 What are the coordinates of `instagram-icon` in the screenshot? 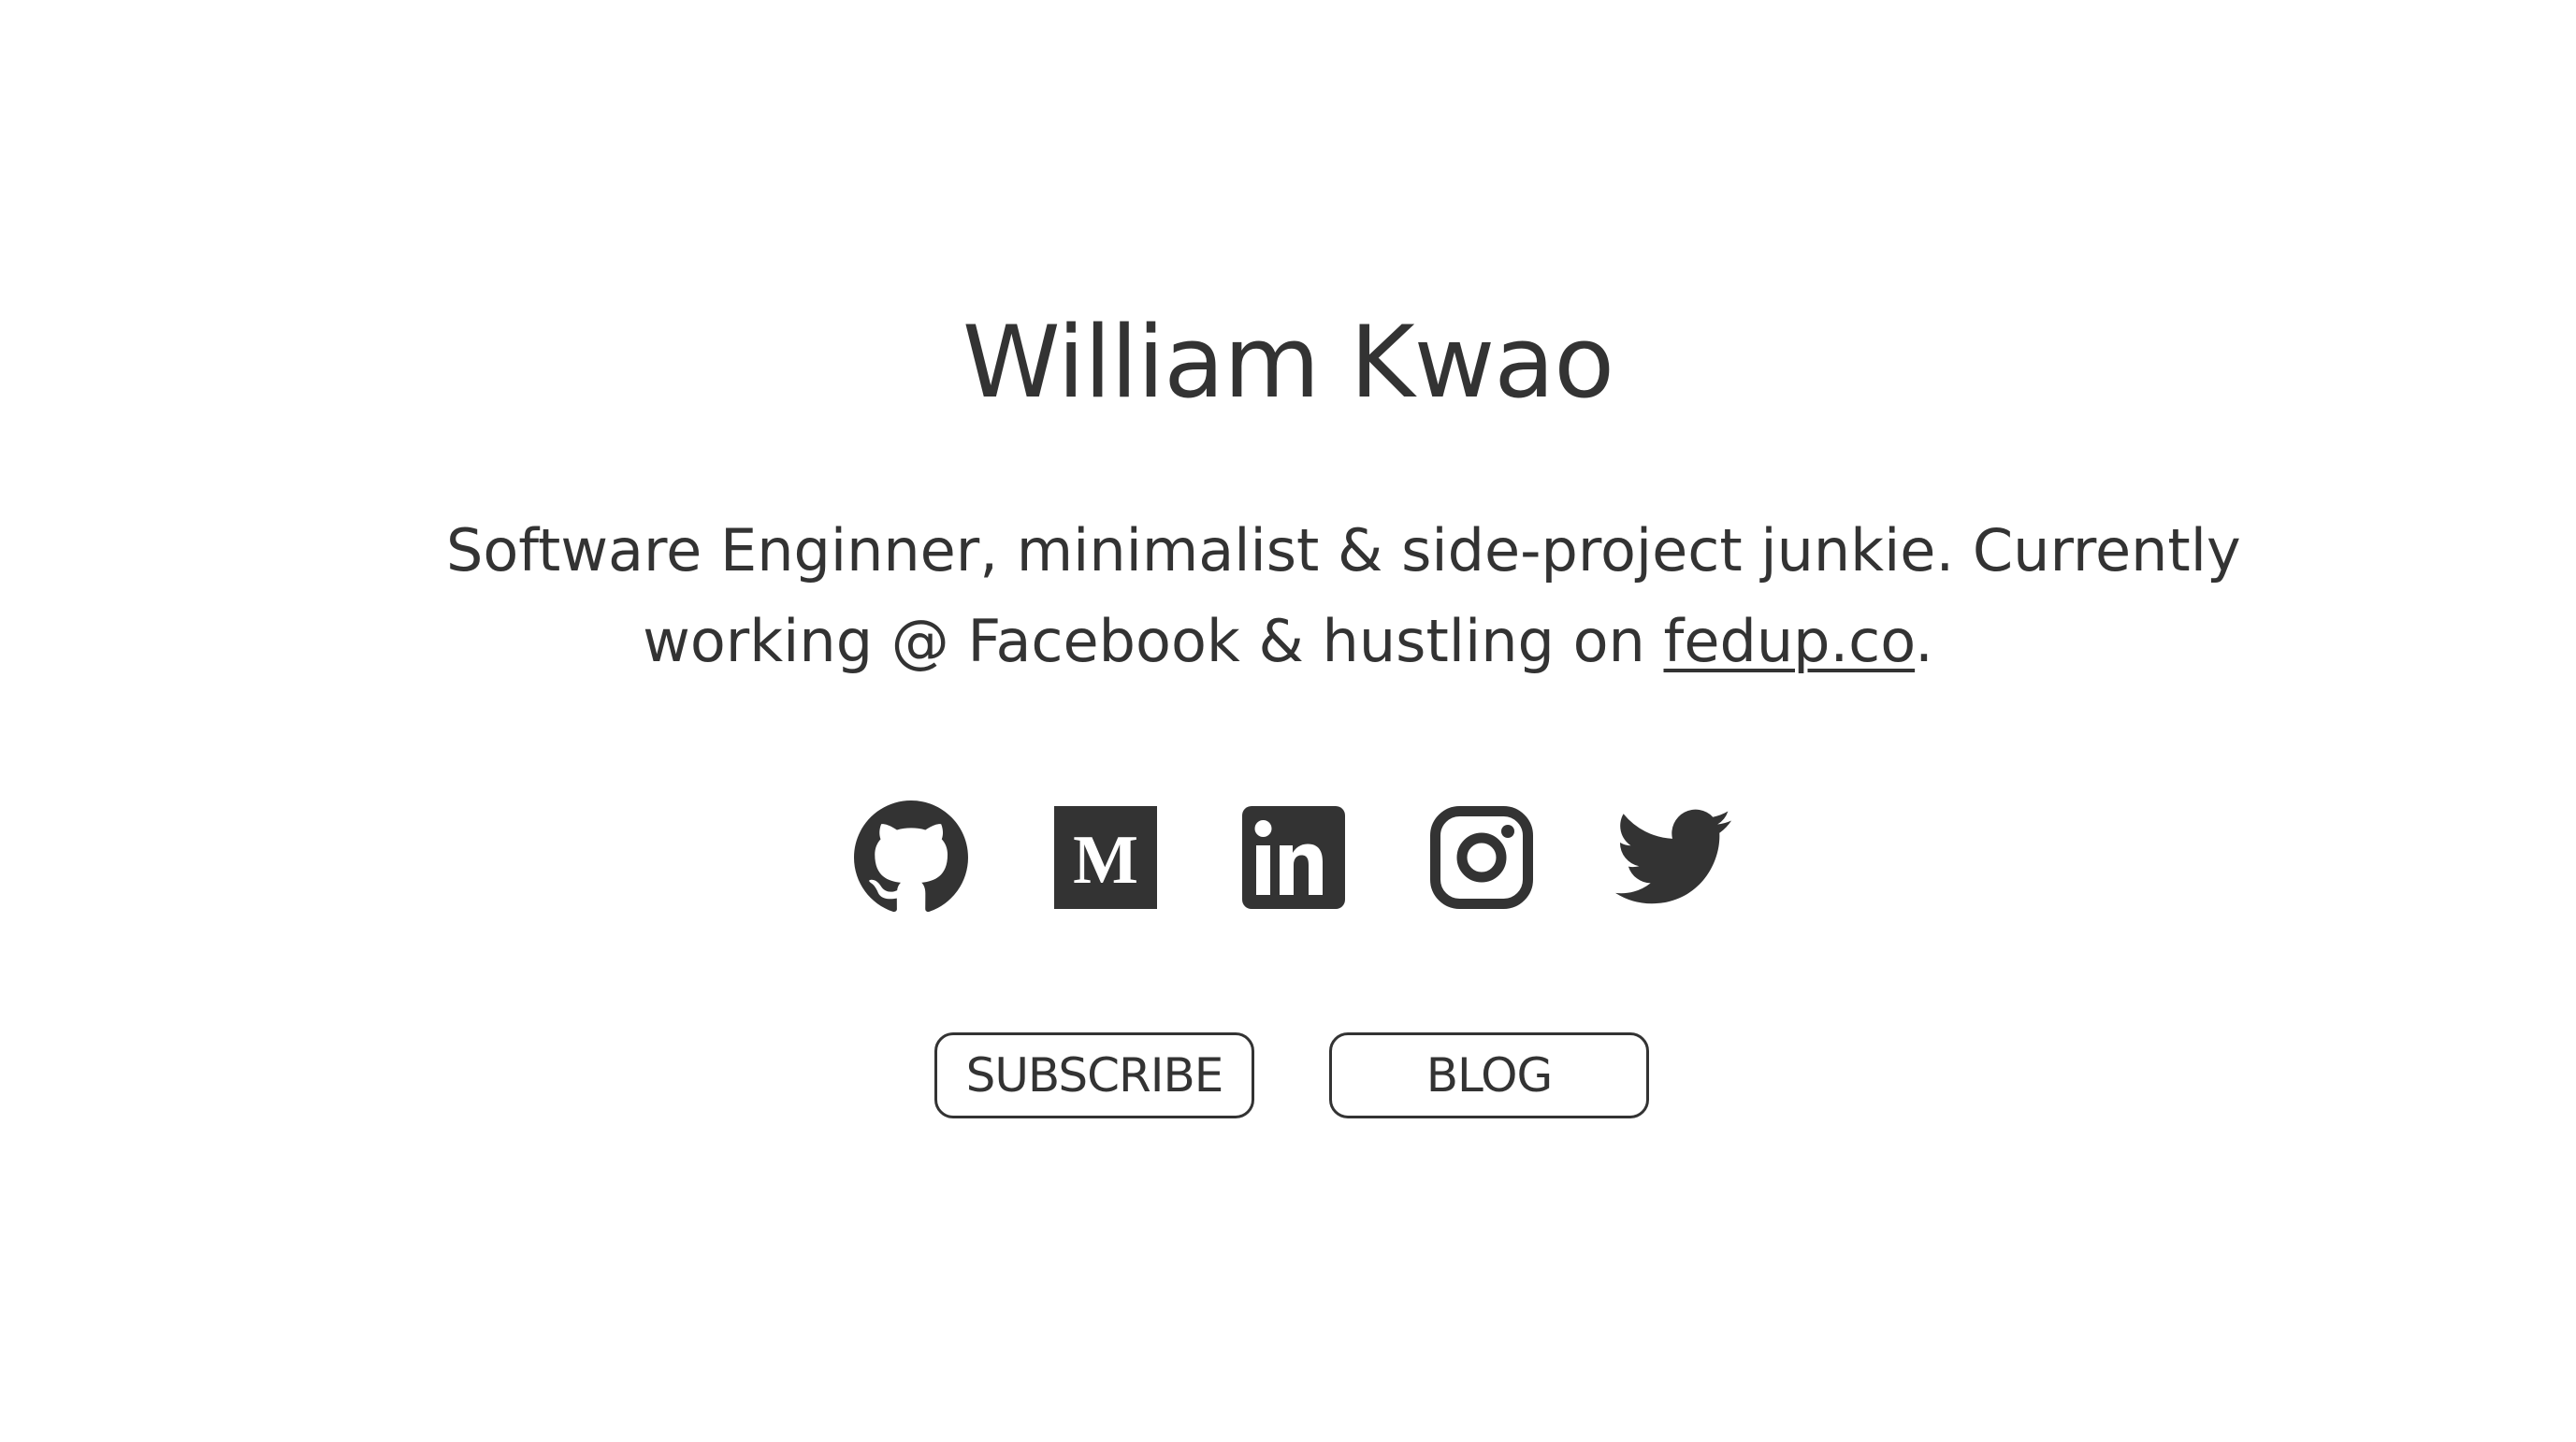 It's located at (1481, 857).